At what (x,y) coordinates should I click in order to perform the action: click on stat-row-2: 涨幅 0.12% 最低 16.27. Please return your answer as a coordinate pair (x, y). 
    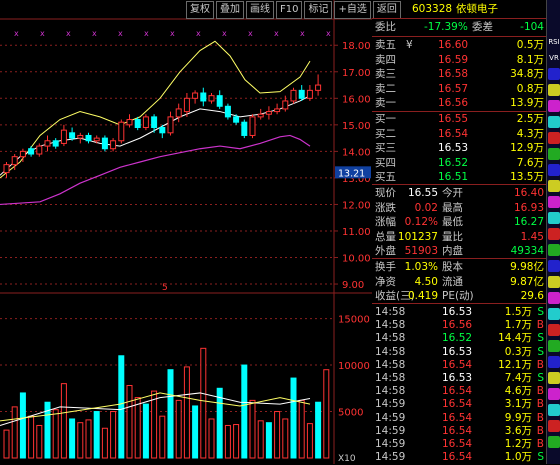
    Looking at the image, I should click on (459, 222).